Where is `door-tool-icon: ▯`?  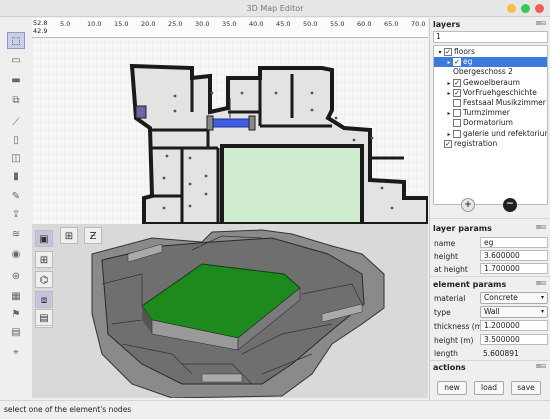 door-tool-icon: ▯ is located at coordinates (16, 140).